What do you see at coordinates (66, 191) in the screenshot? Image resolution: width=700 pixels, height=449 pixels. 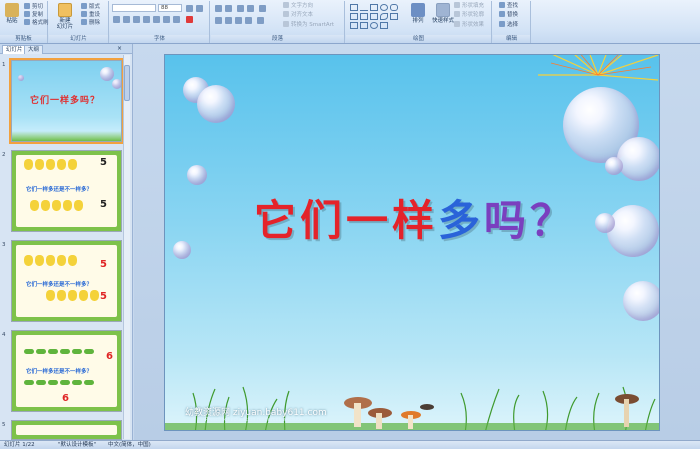 I see `slide-thumbnail-2: 5 它们一样多还是不一样多？ 5` at bounding box center [66, 191].